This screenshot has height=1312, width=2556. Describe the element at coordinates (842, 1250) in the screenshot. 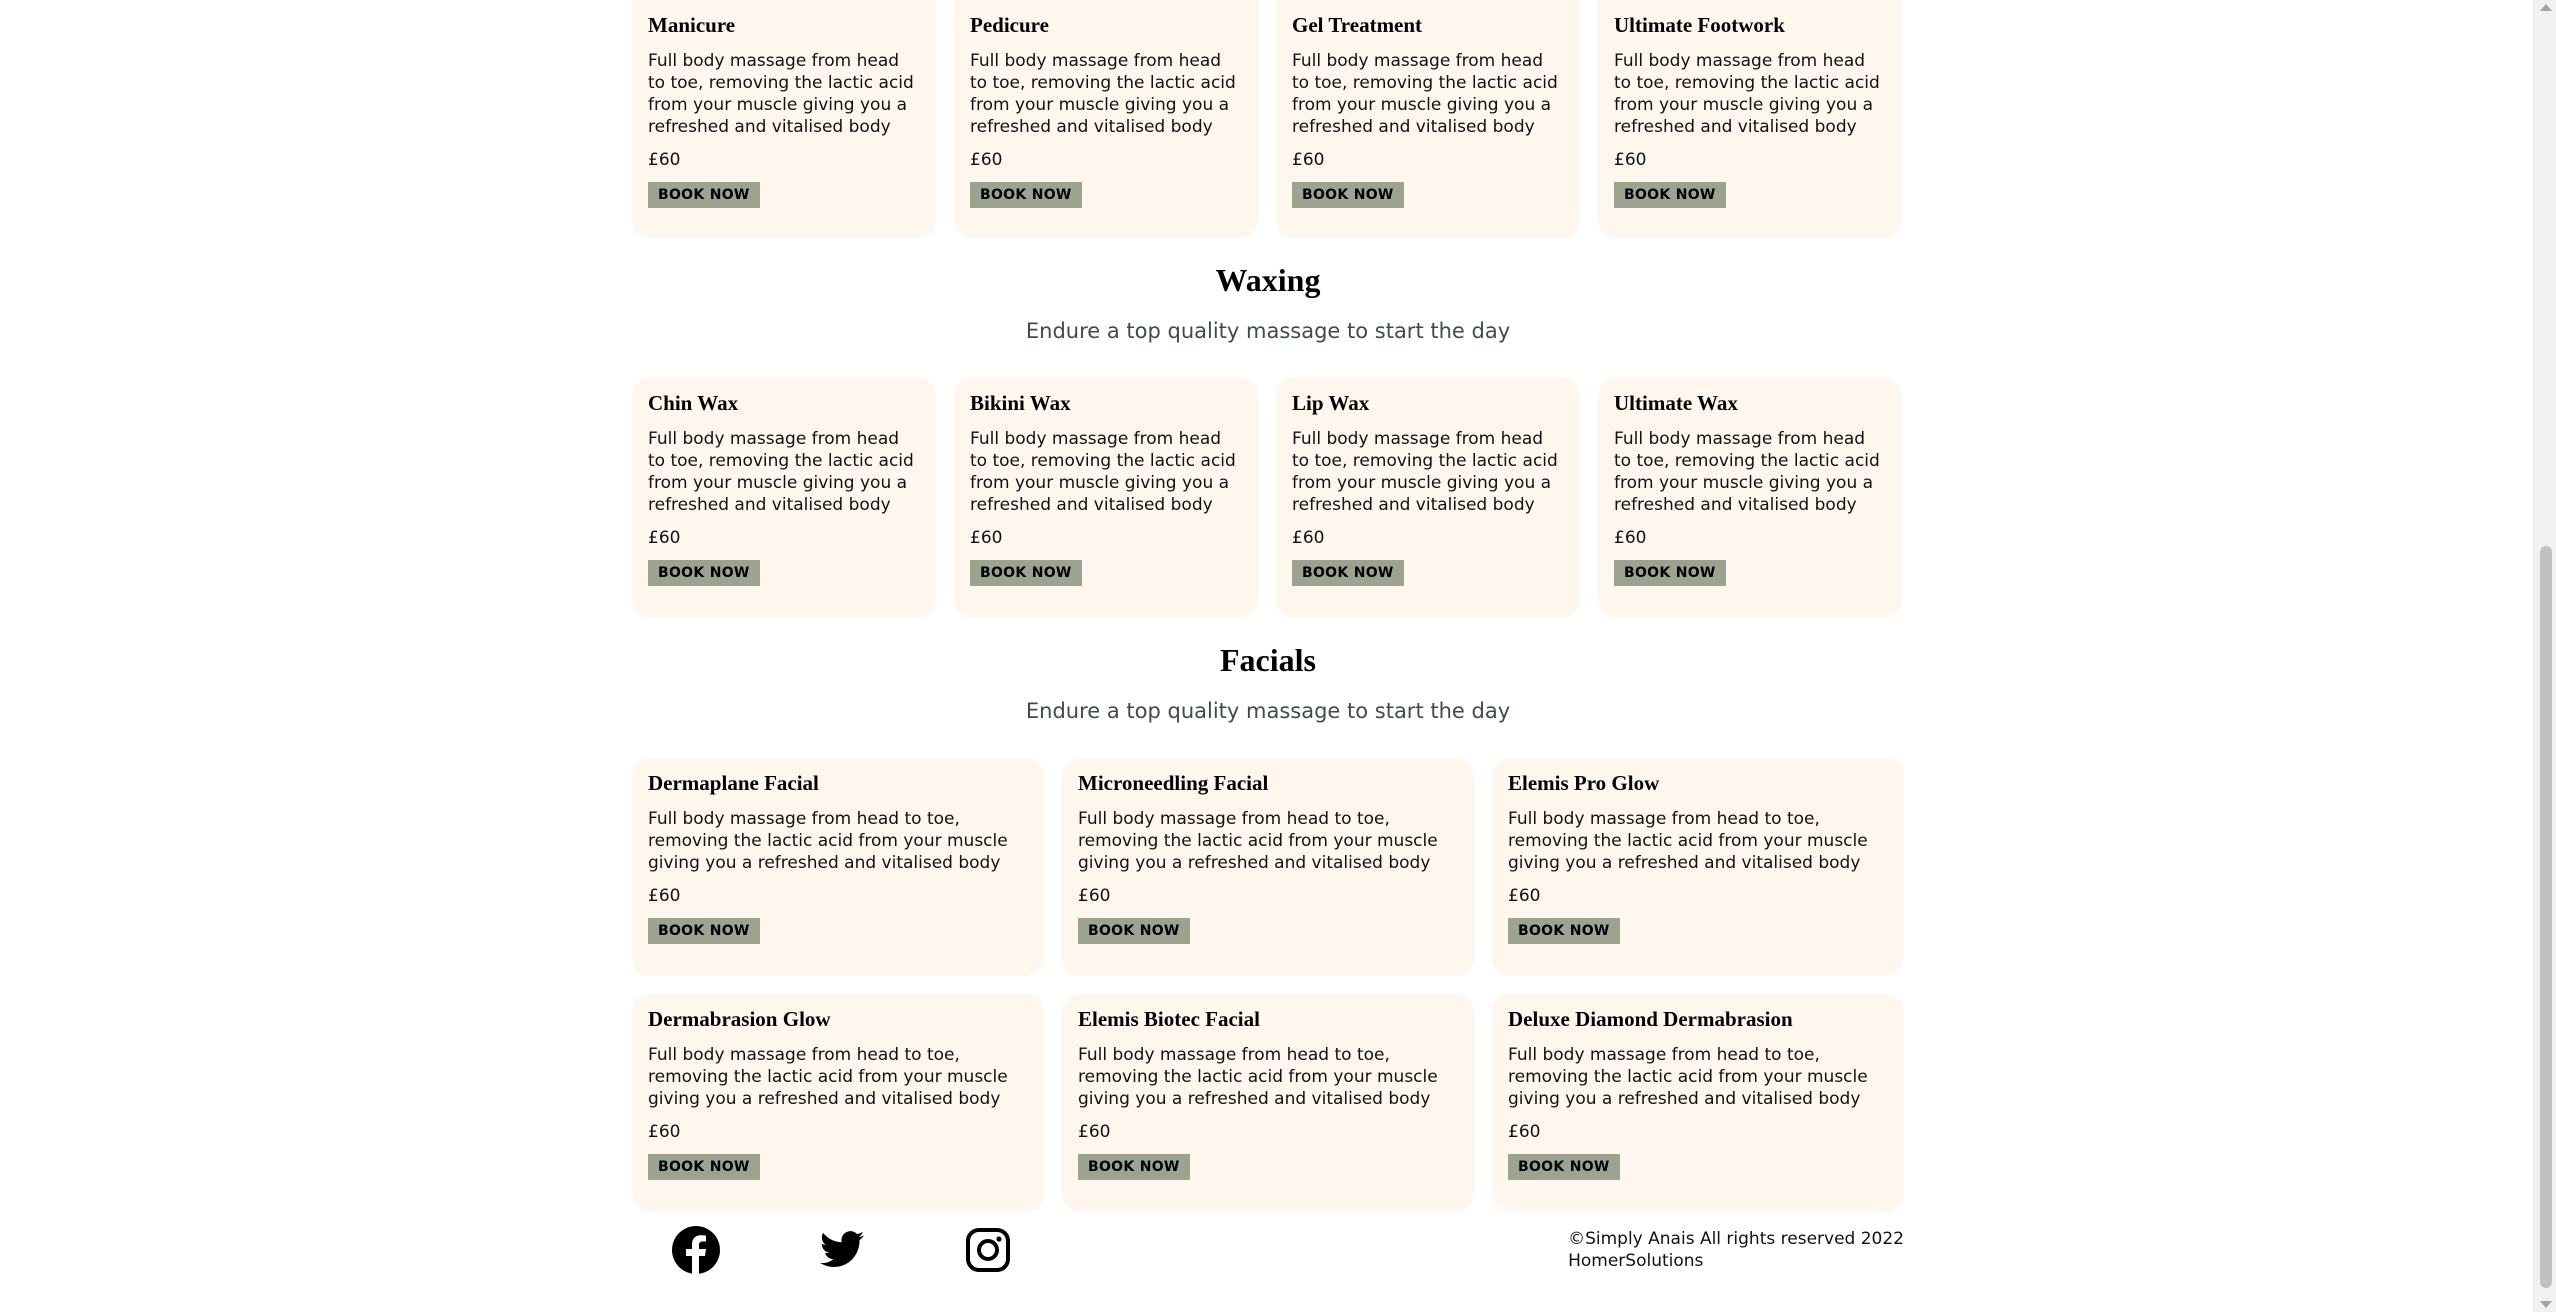

I see `twitter-icon` at that location.